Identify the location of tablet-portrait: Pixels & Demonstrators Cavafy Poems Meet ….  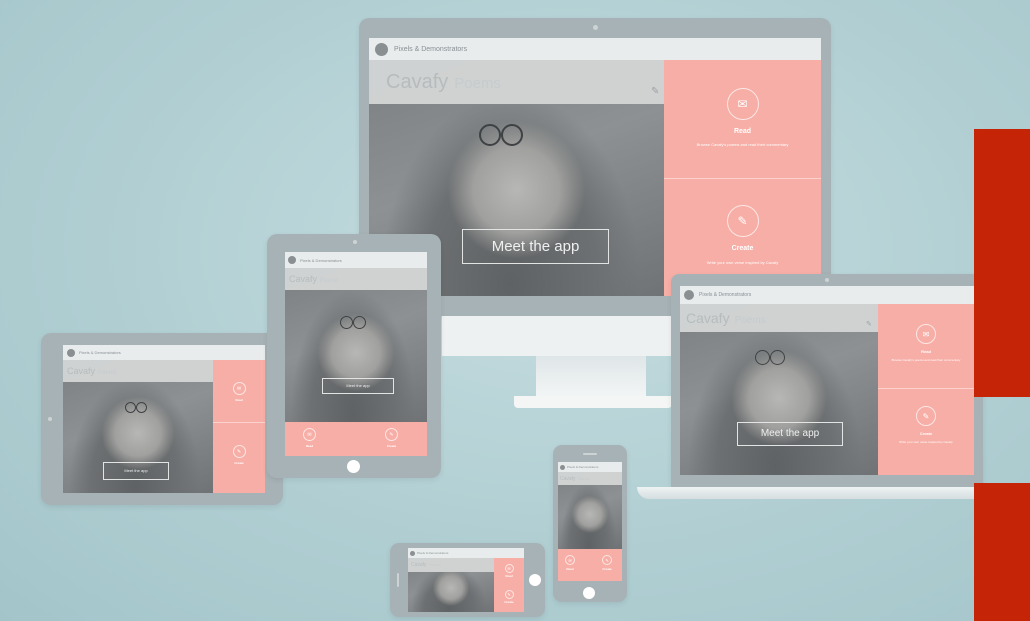
(354, 356).